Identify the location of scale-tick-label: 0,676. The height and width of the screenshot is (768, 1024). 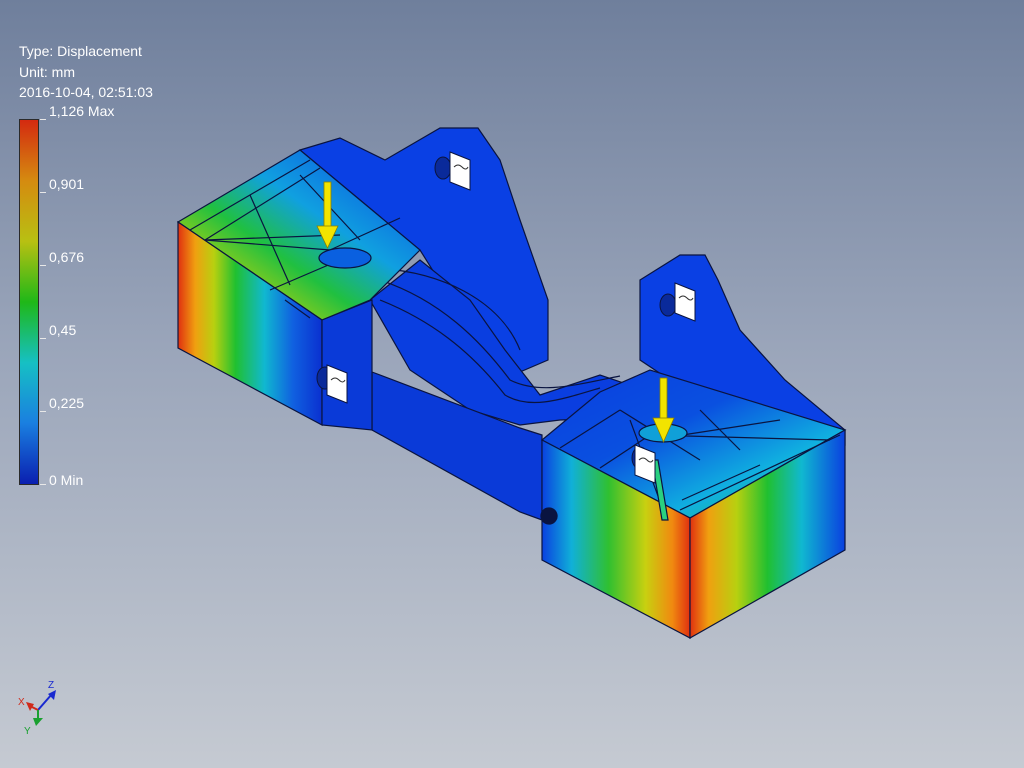
(67, 257).